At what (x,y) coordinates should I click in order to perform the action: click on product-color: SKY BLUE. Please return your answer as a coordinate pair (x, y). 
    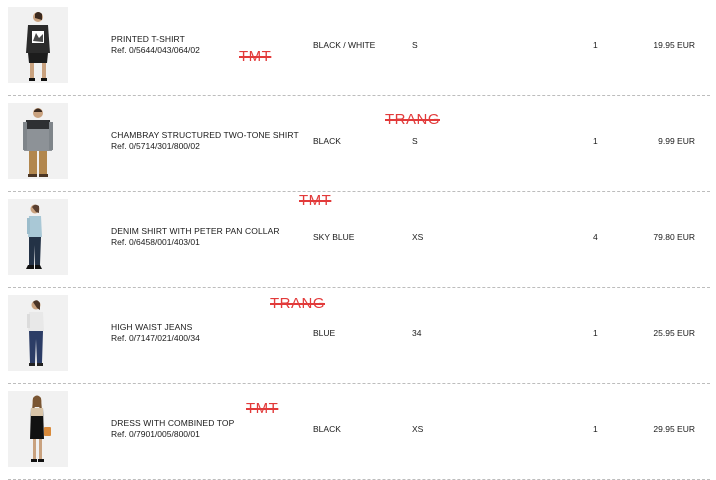
    Looking at the image, I should click on (334, 237).